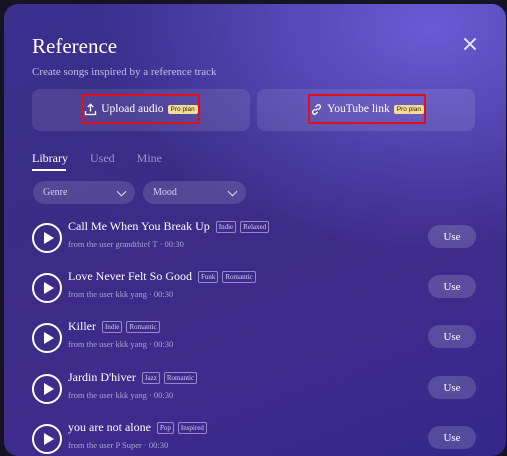 Image resolution: width=507 pixels, height=456 pixels. Describe the element at coordinates (102, 158) in the screenshot. I see `tab-used: Used` at that location.